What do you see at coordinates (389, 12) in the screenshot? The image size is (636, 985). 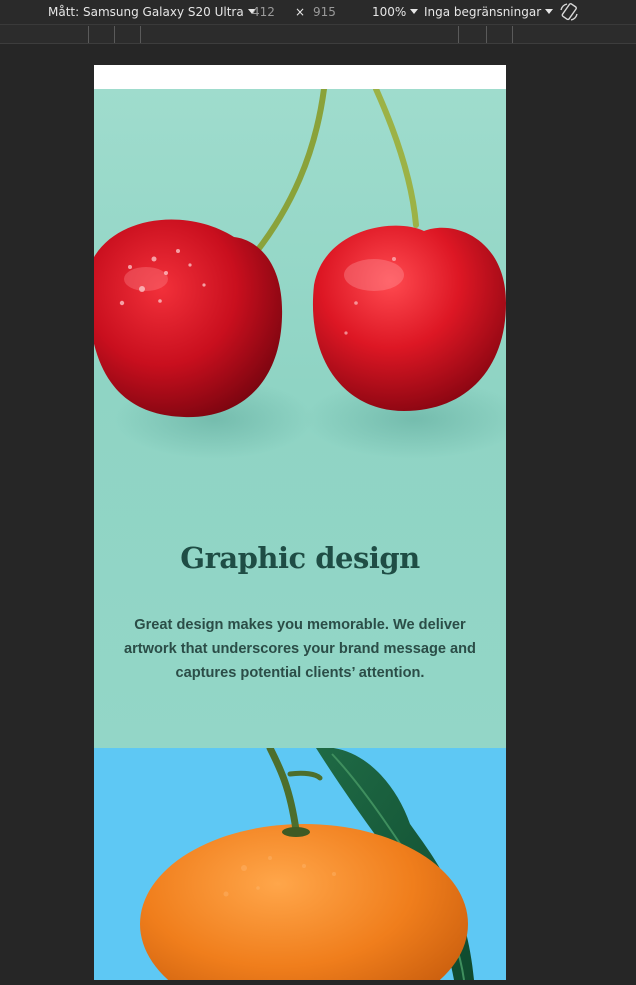 I see `zoom-label: 100%` at bounding box center [389, 12].